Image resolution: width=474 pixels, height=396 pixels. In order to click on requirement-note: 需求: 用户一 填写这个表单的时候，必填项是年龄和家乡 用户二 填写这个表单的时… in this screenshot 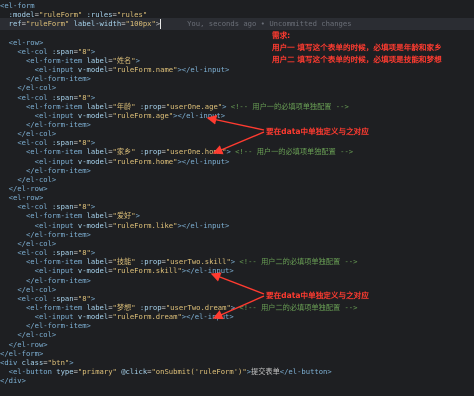, I will do `click(372, 48)`.